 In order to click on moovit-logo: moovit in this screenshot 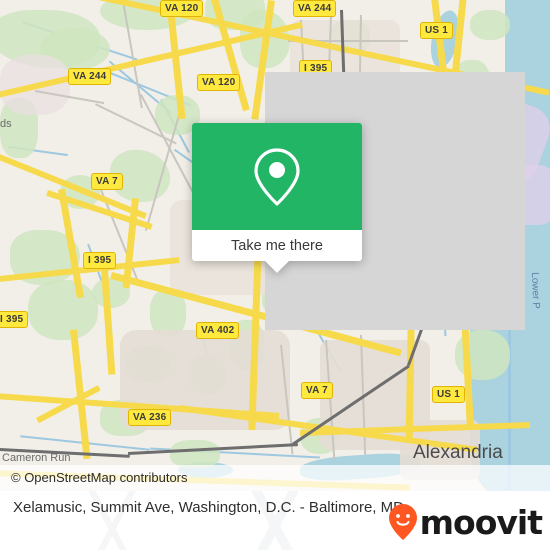, I will do `click(465, 522)`.